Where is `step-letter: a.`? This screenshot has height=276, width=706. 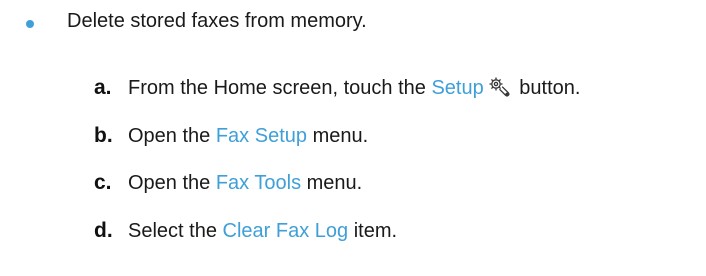
step-letter: a. is located at coordinates (103, 87).